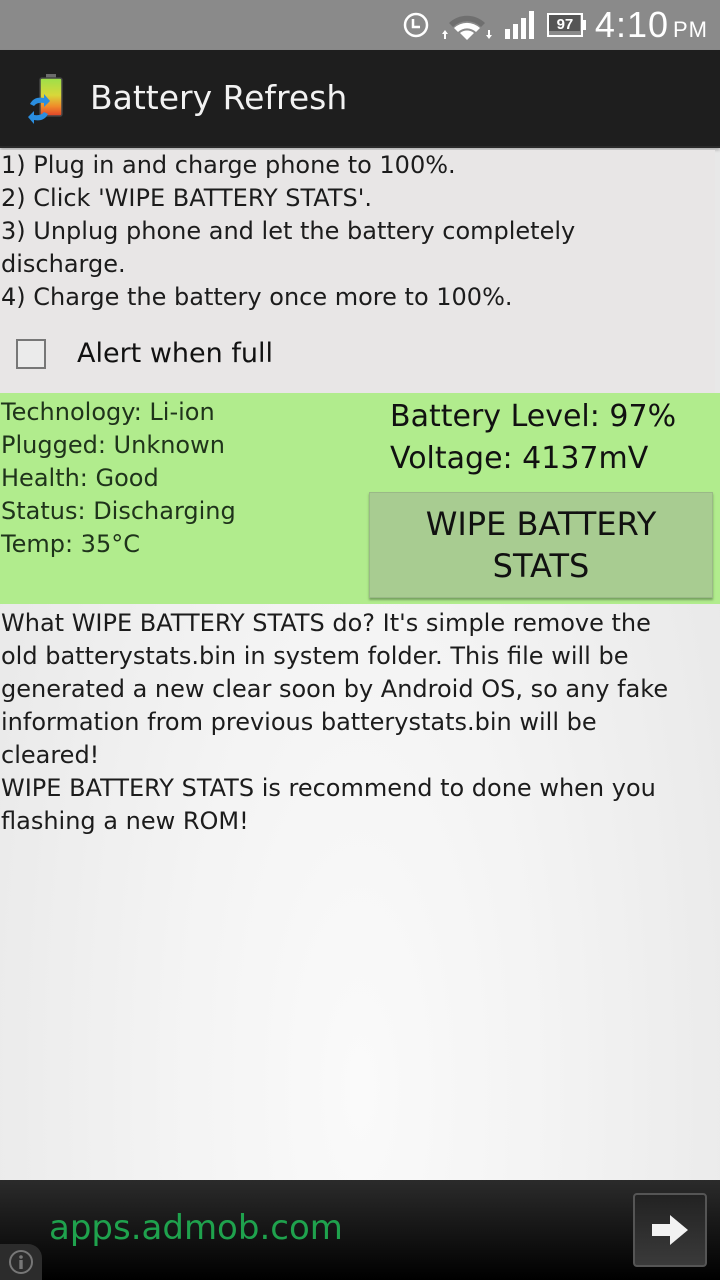  Describe the element at coordinates (50, 755) in the screenshot. I see `description-line: cleared!` at that location.